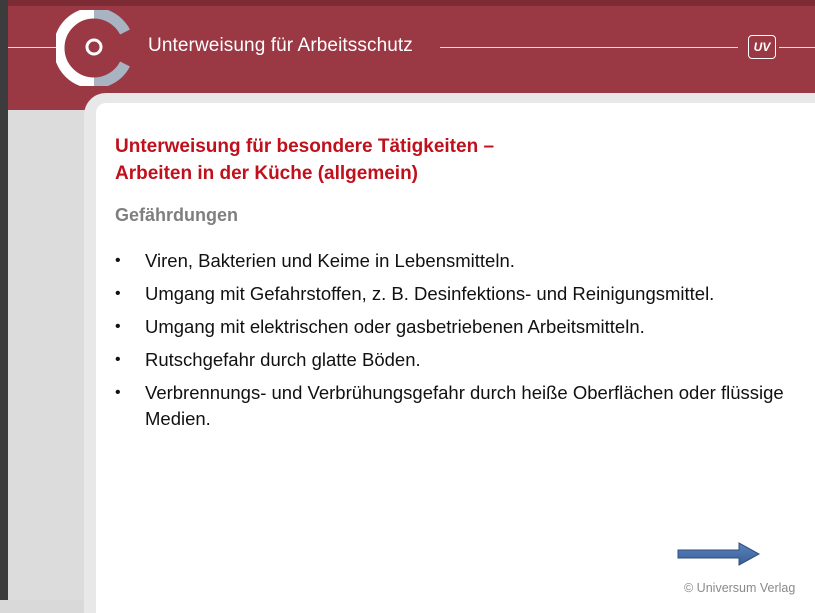 This screenshot has height=613, width=815. Describe the element at coordinates (4, 300) in the screenshot. I see `page-edge` at that location.